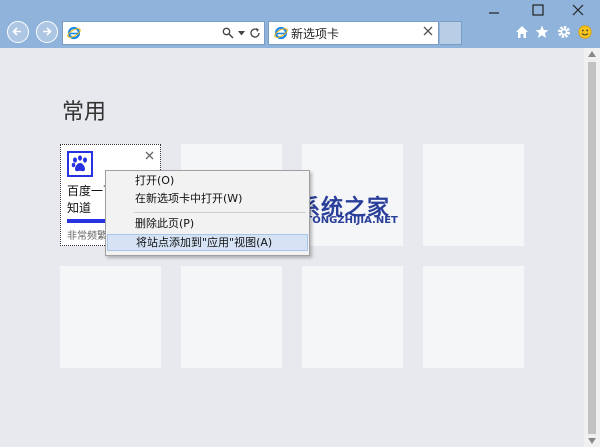 This screenshot has width=600, height=447. What do you see at coordinates (207, 198) in the screenshot?
I see `menu-item-open-in-new-tab: 在新选项卡中打开(W)` at bounding box center [207, 198].